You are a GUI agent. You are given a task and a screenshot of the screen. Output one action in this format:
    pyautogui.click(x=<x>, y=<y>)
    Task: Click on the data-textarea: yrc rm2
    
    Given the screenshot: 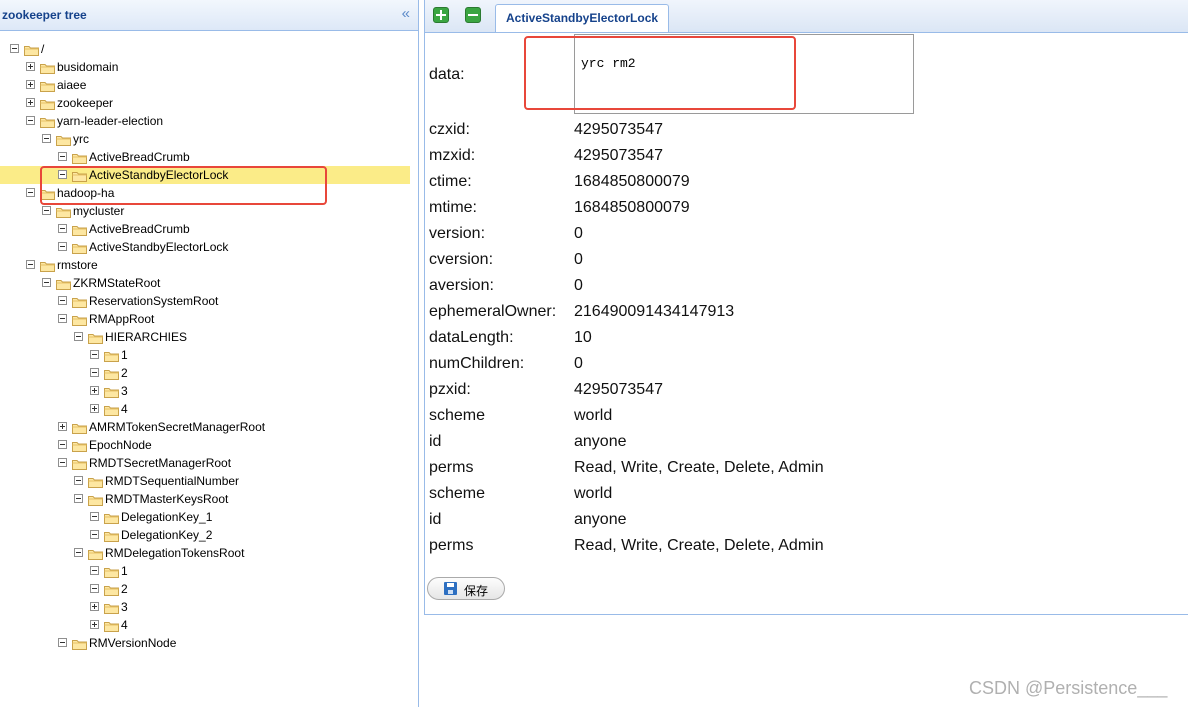 What is the action you would take?
    pyautogui.click(x=744, y=74)
    